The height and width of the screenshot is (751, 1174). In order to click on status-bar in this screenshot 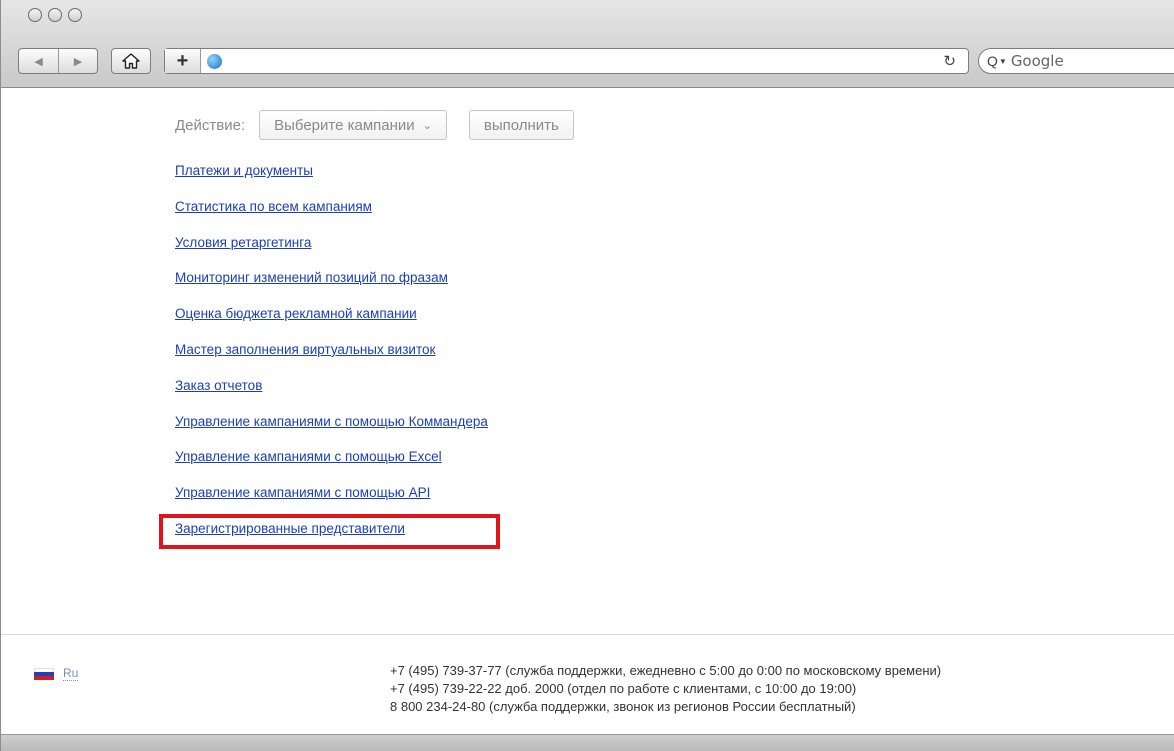, I will do `click(587, 742)`.